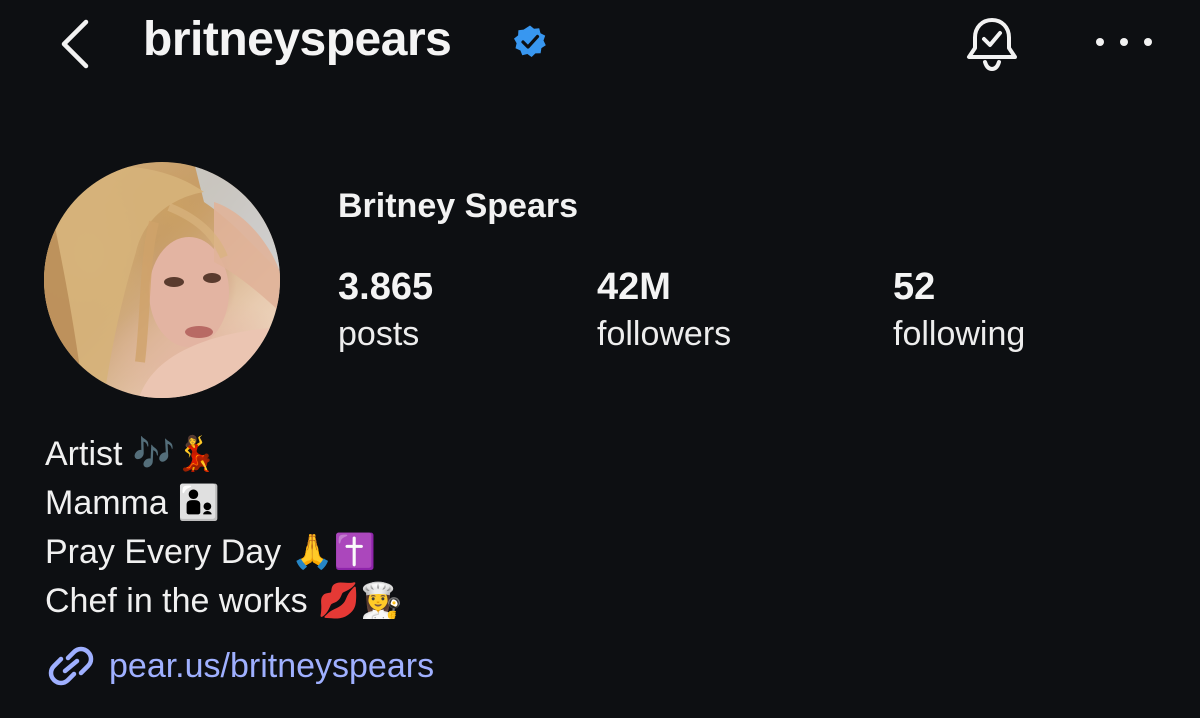  Describe the element at coordinates (199, 503) in the screenshot. I see `bio-line-emoji: 👨‍👦` at that location.